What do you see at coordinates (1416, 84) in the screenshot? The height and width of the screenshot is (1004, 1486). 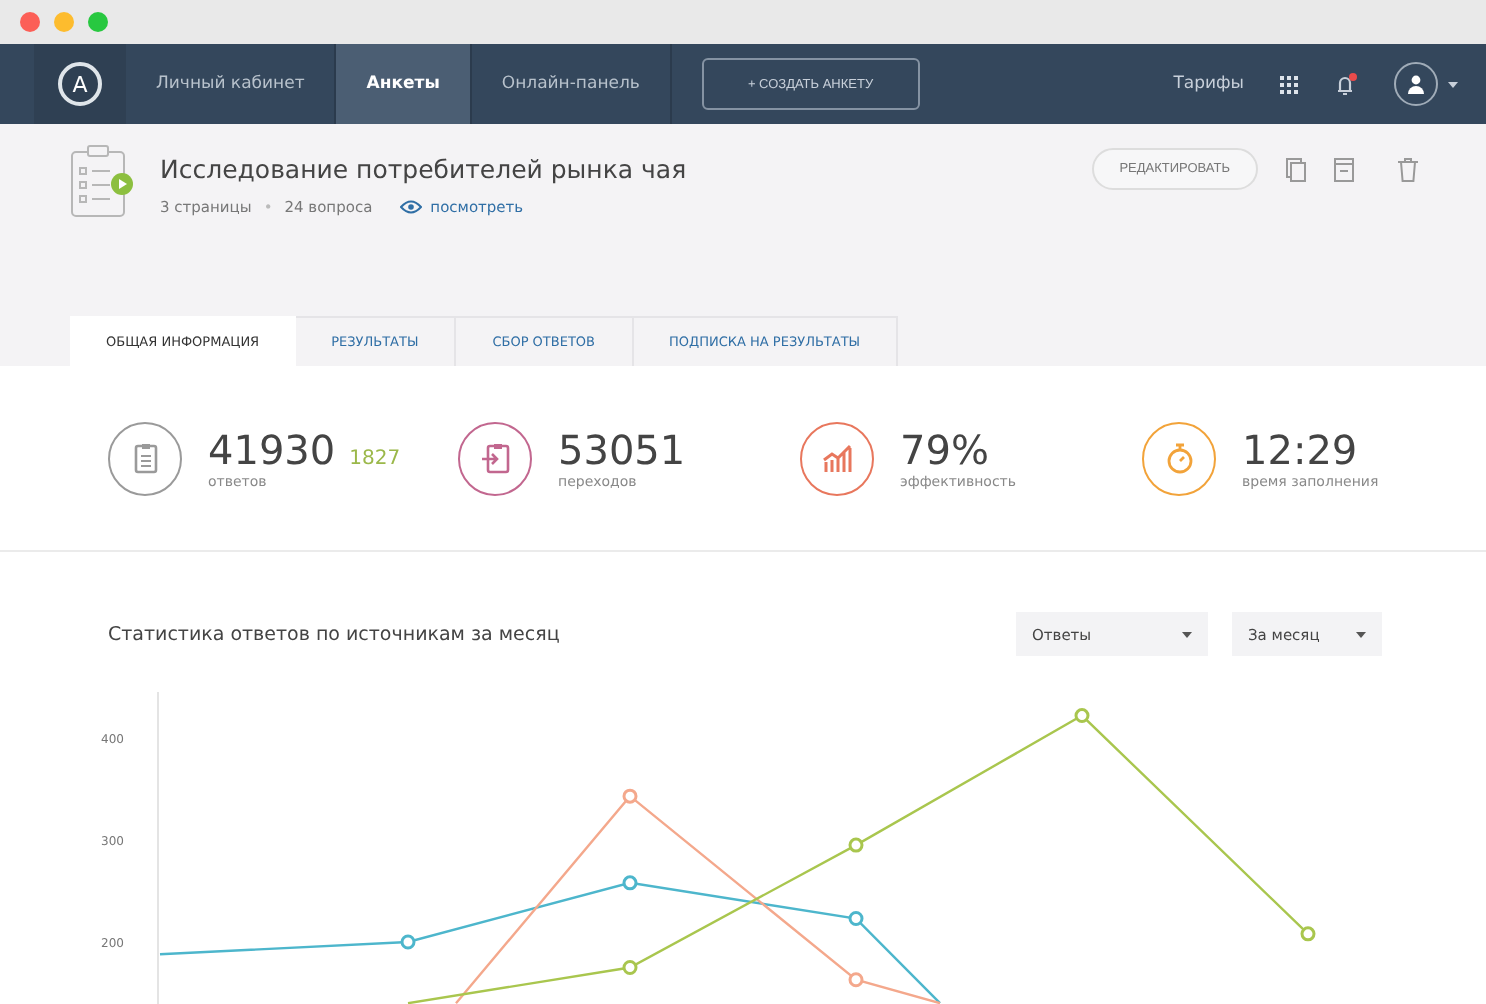 I see `user-avatar` at bounding box center [1416, 84].